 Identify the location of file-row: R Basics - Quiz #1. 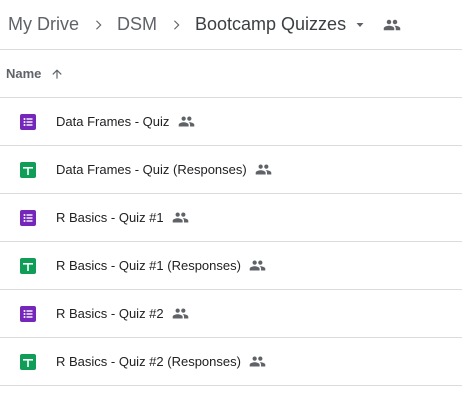
(231, 218).